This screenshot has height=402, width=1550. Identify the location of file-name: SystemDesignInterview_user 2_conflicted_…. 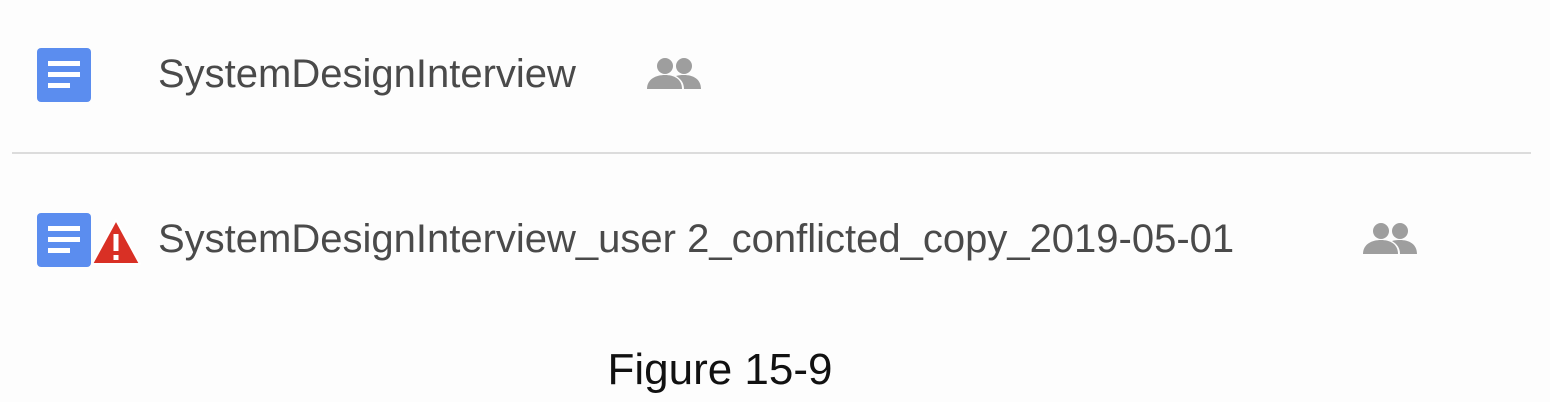
(696, 239).